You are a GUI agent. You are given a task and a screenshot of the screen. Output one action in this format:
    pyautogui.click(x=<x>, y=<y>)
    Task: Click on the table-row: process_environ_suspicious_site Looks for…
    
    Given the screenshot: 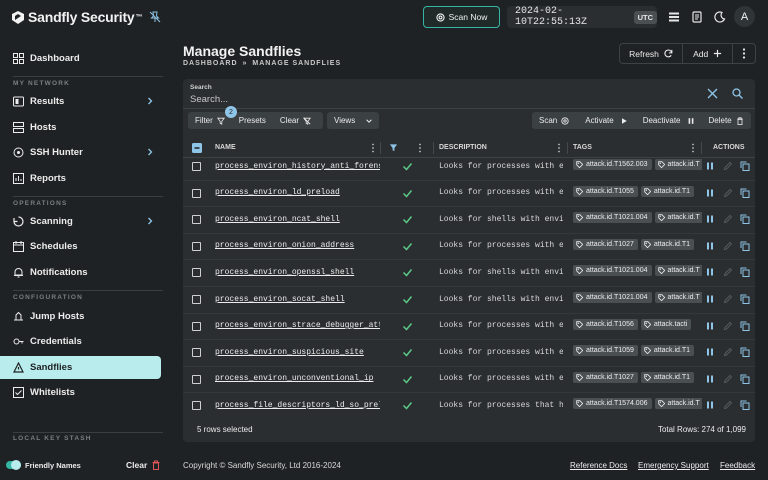 What is the action you would take?
    pyautogui.click(x=469, y=353)
    